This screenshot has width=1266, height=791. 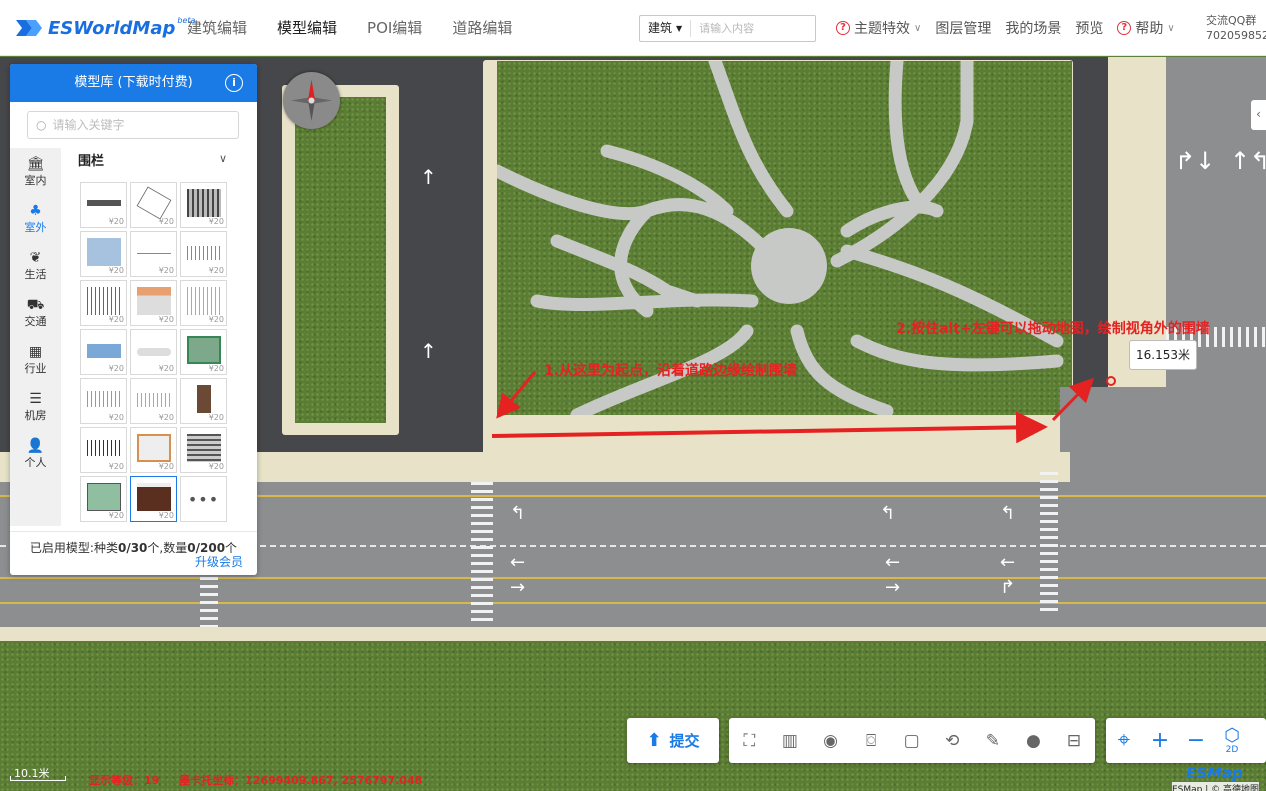 I want to click on caret-down-icon: ▼, so click(x=679, y=28).